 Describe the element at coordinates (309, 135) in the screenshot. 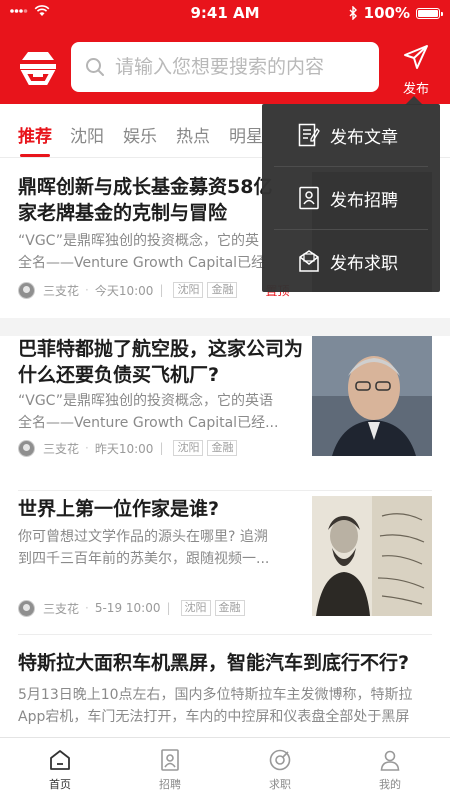

I see `article-icon` at that location.